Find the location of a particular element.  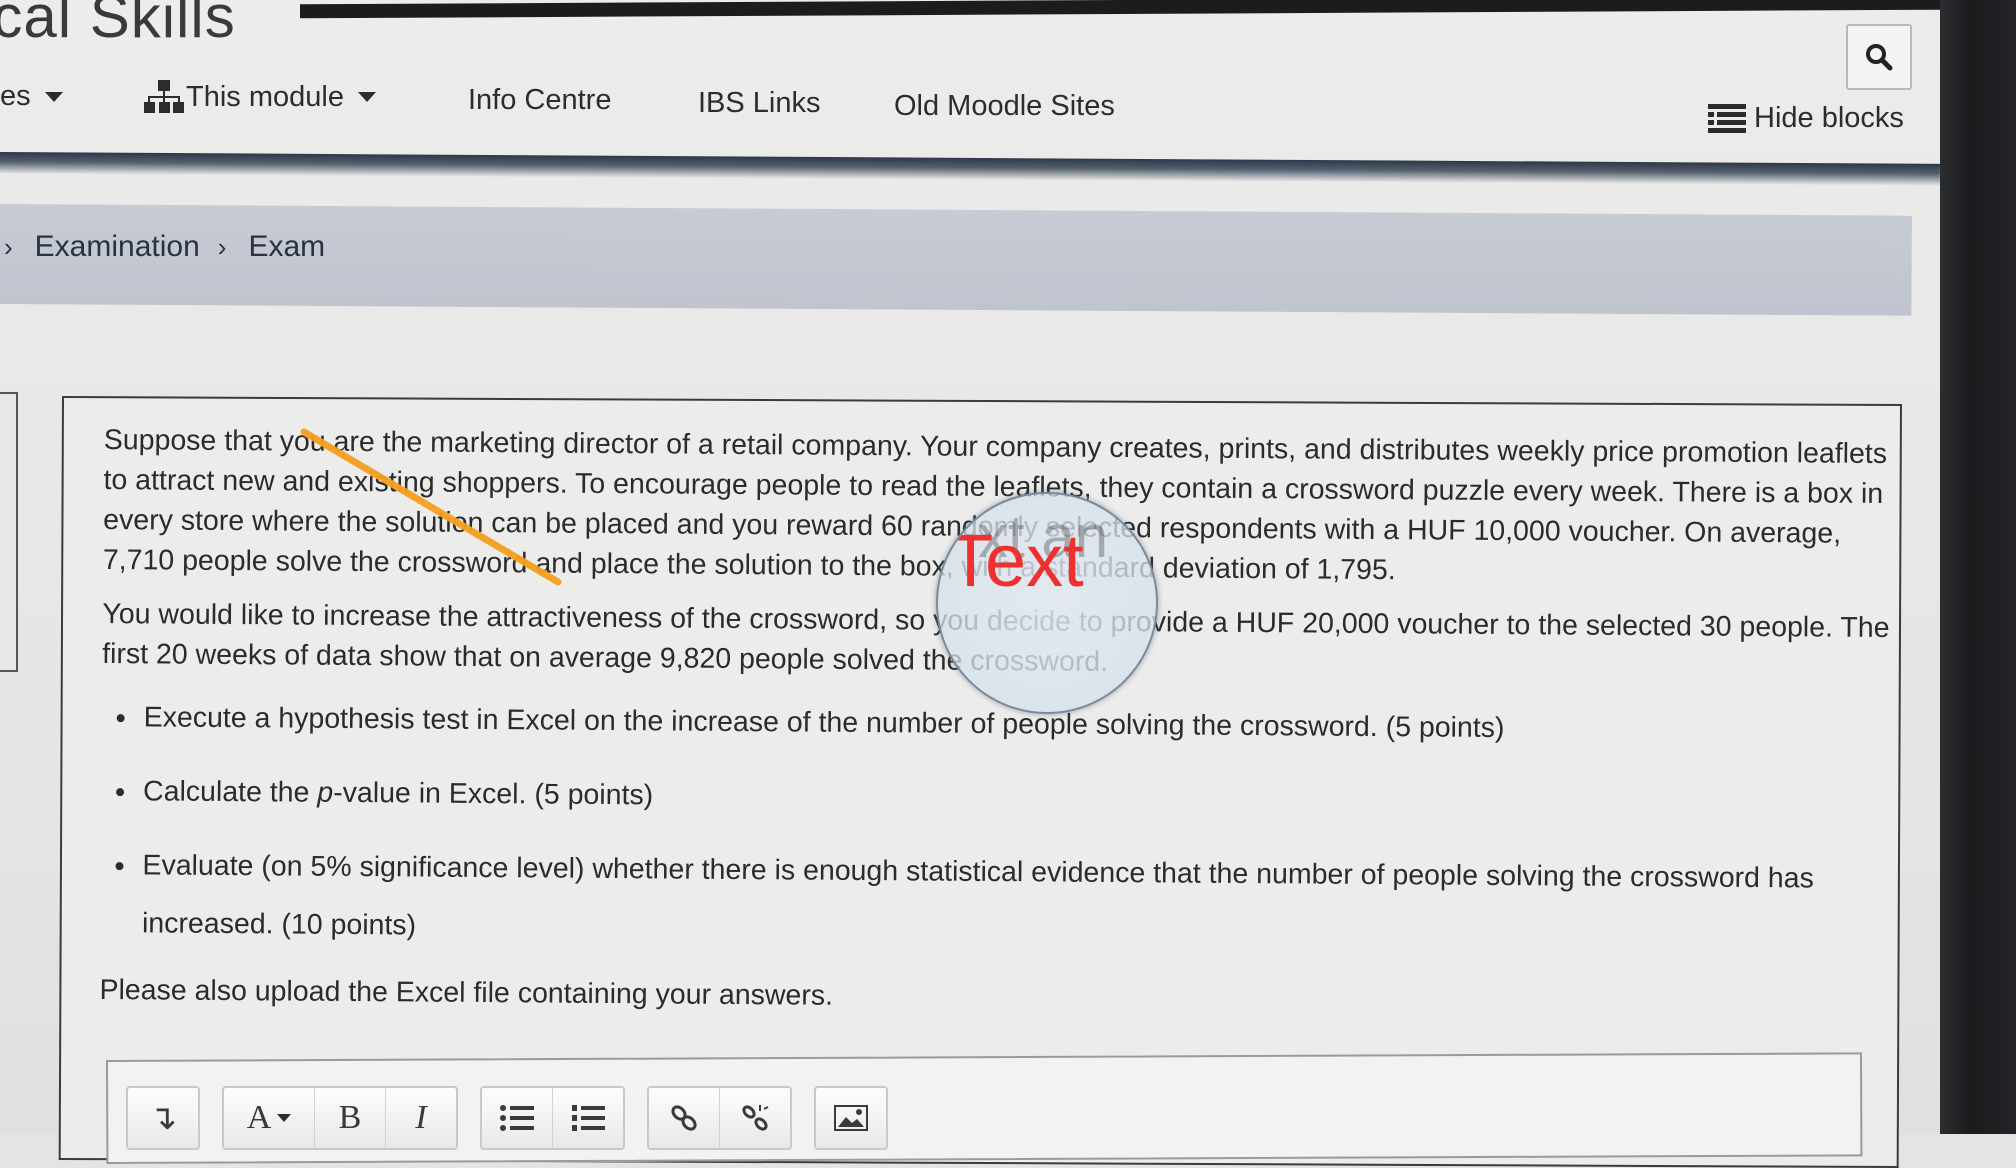

font-style-button: A is located at coordinates (269, 1118).